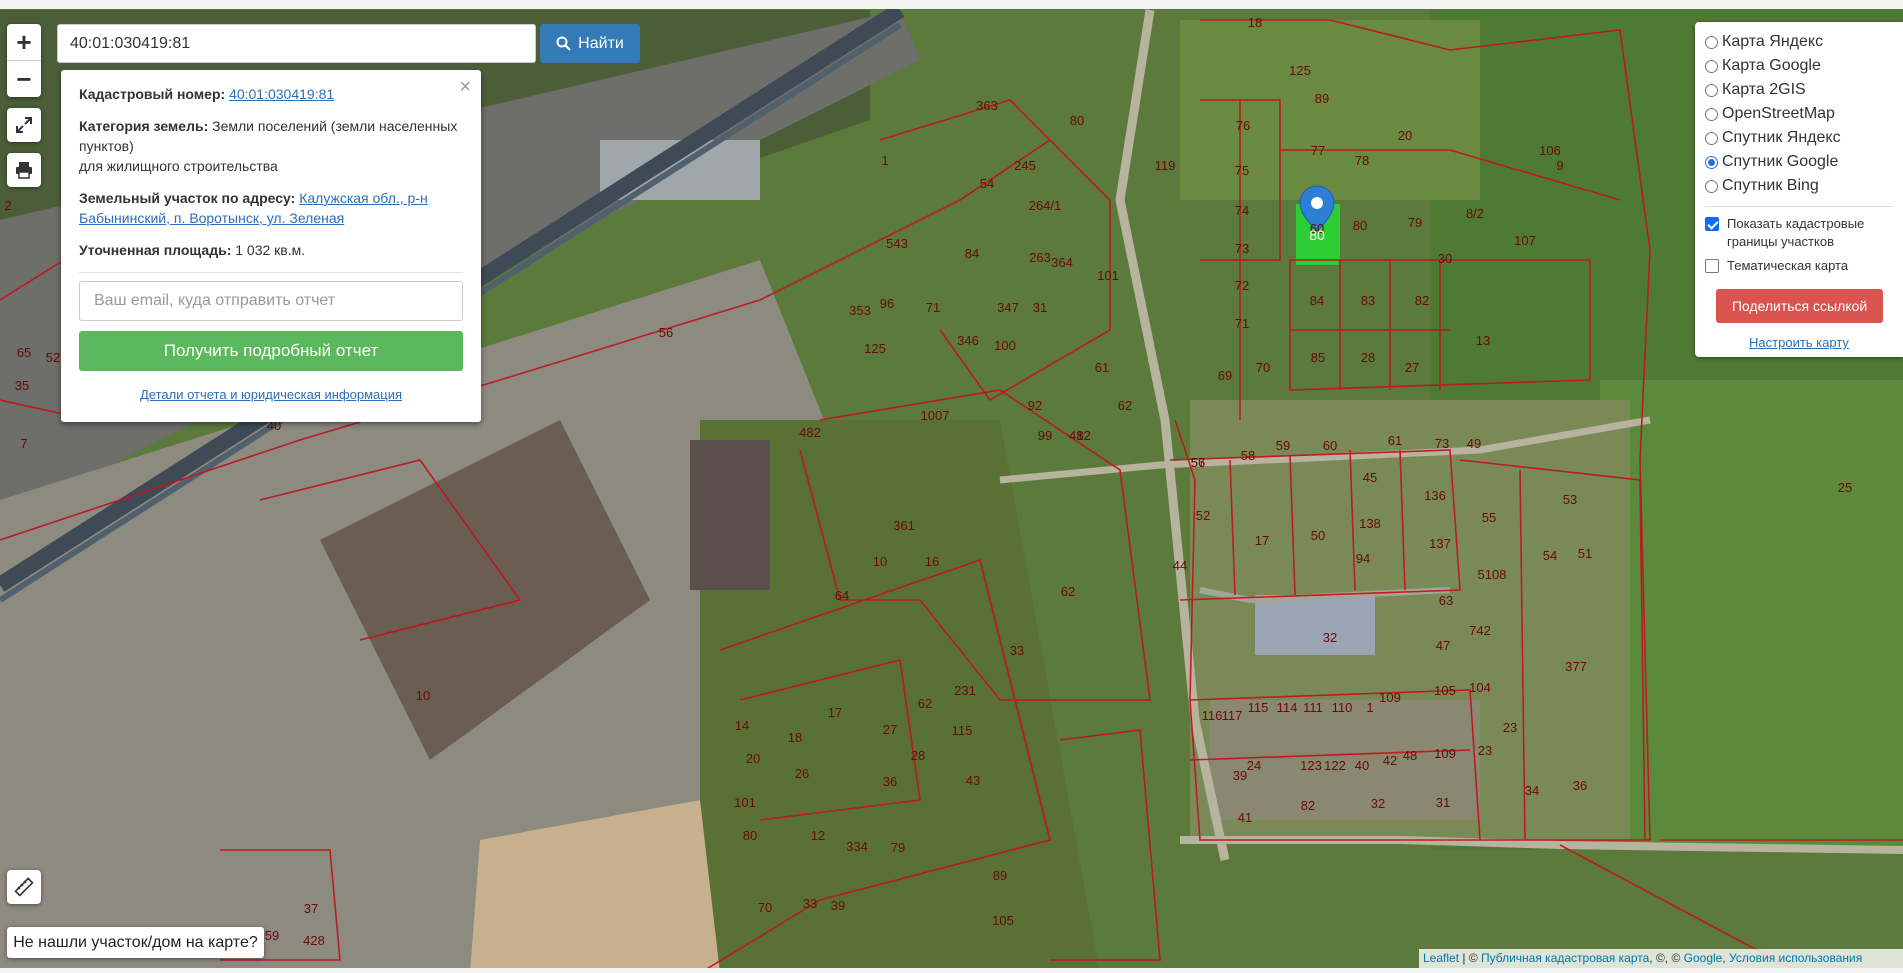 The image size is (1903, 973). I want to click on parcel-number-label: 64, so click(842, 595).